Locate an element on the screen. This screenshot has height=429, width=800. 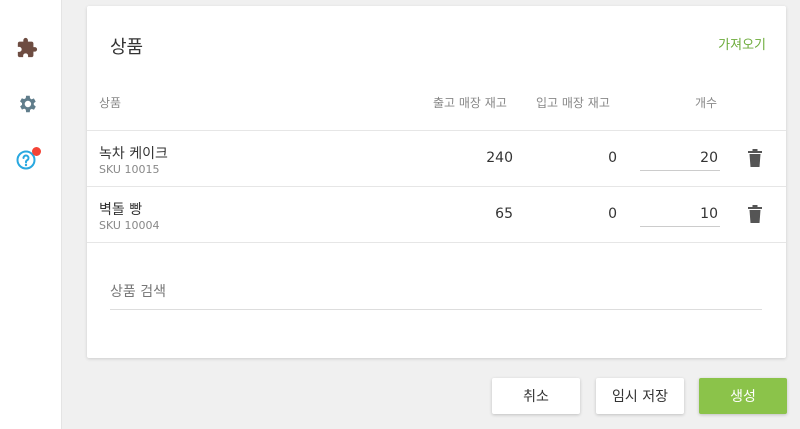
row-product-sku: SKU 10004 is located at coordinates (129, 225).